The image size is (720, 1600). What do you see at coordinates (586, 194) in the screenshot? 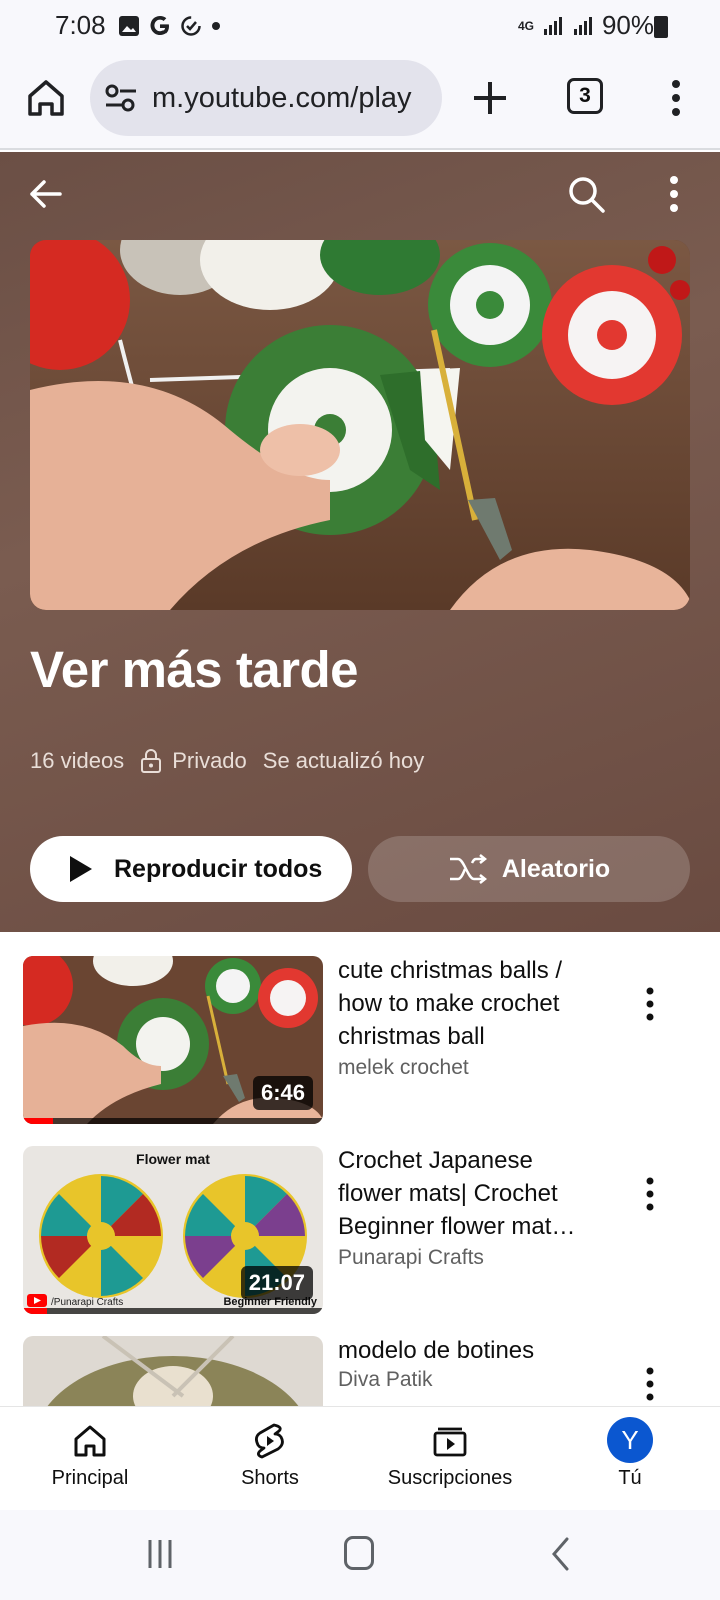
I see `search-icon` at bounding box center [586, 194].